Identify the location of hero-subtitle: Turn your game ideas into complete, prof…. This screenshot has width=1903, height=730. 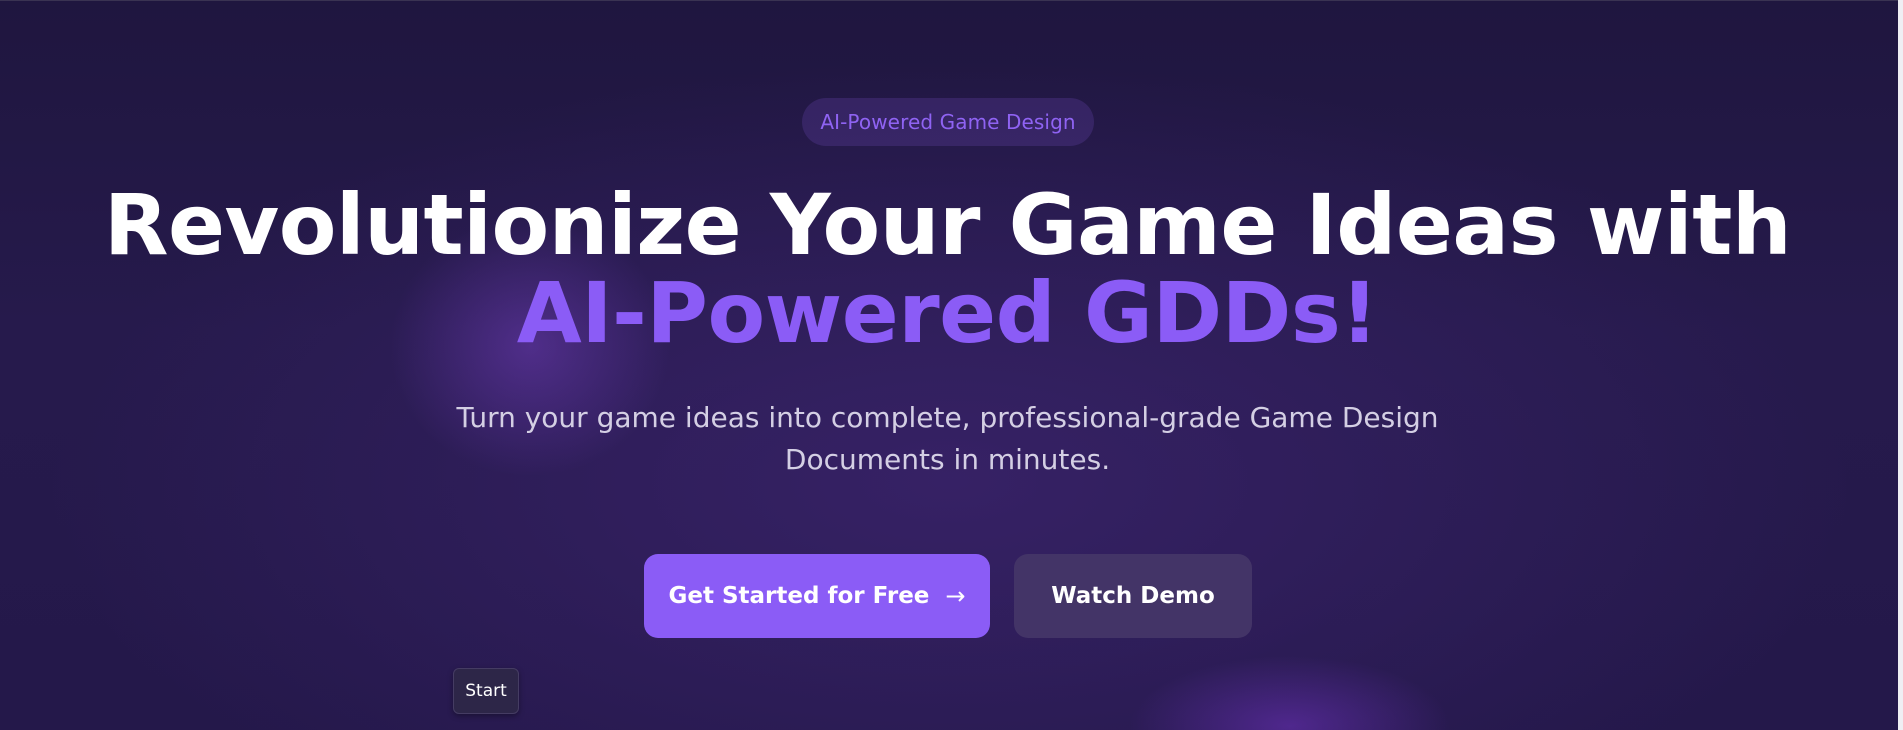
(947, 438).